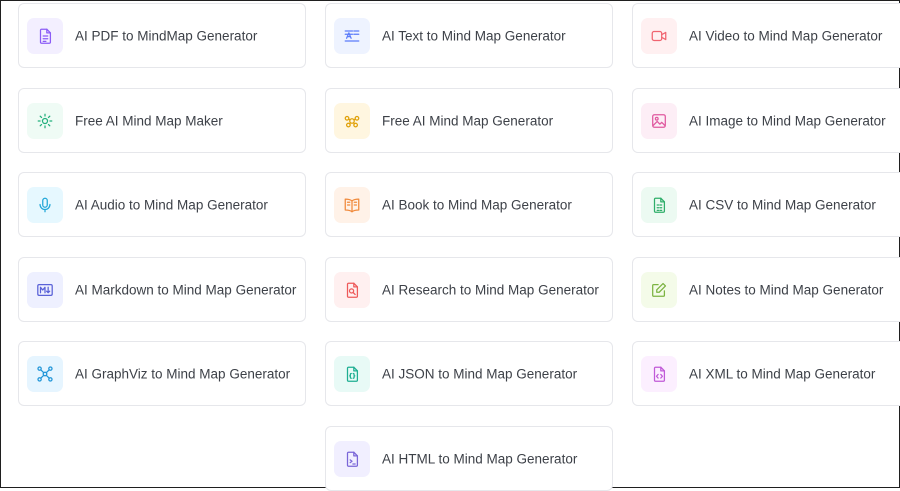  I want to click on tool-card-label: AI HTML to Mind Map Generator, so click(480, 458).